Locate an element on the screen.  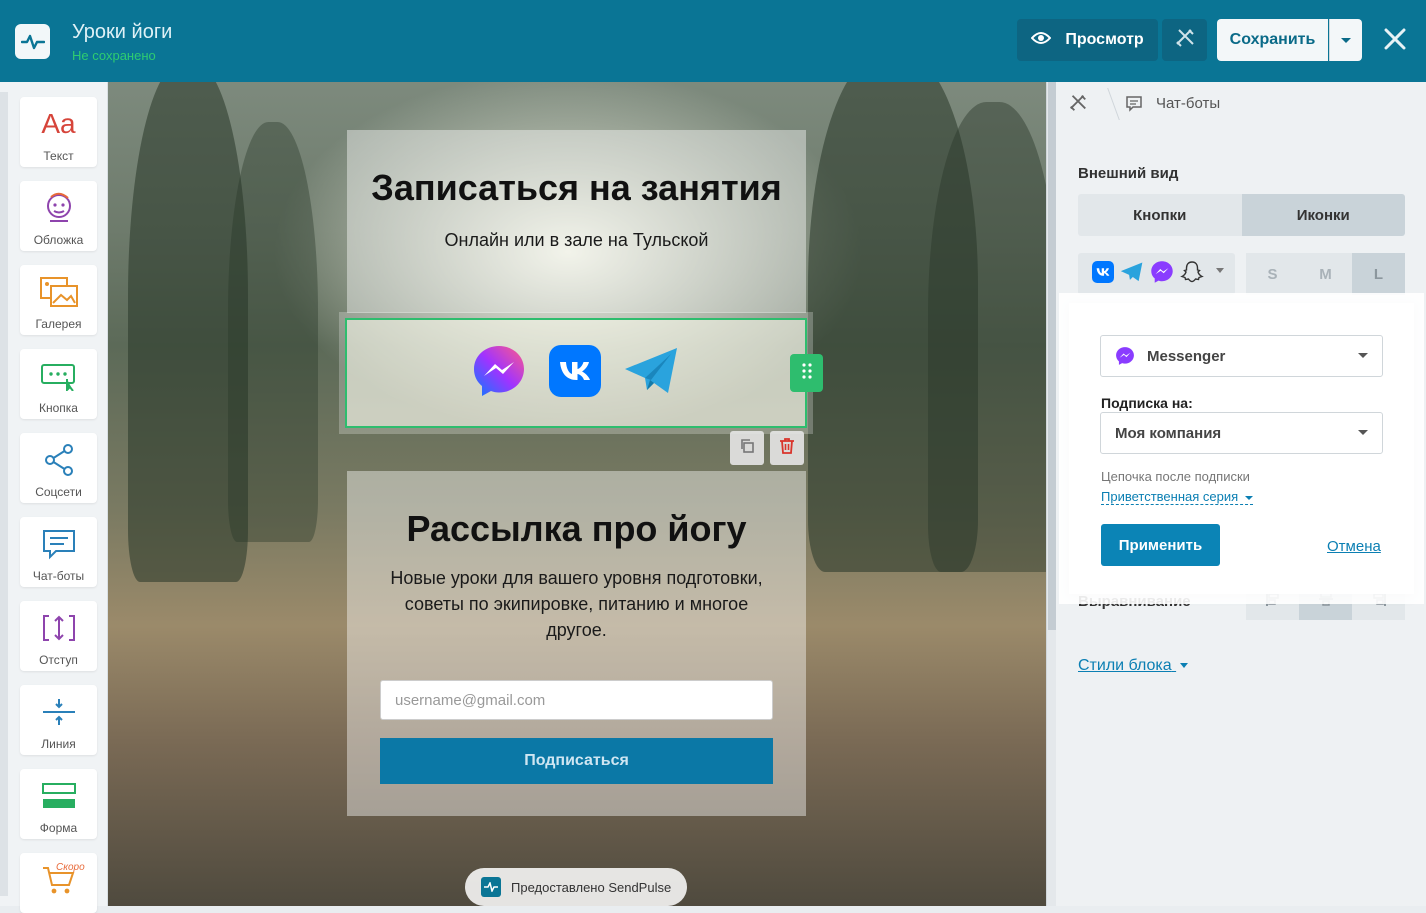
close-icon is located at coordinates (1395, 41).